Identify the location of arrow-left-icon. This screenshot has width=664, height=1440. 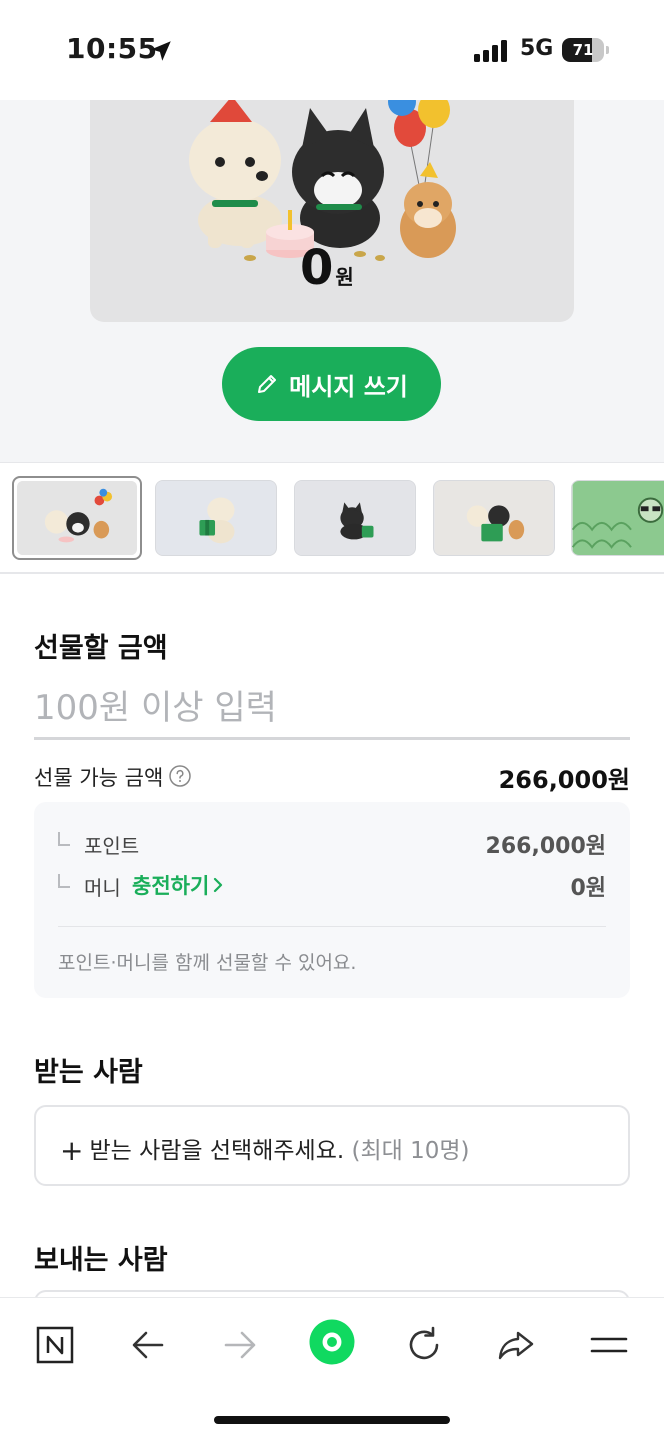
(148, 1345).